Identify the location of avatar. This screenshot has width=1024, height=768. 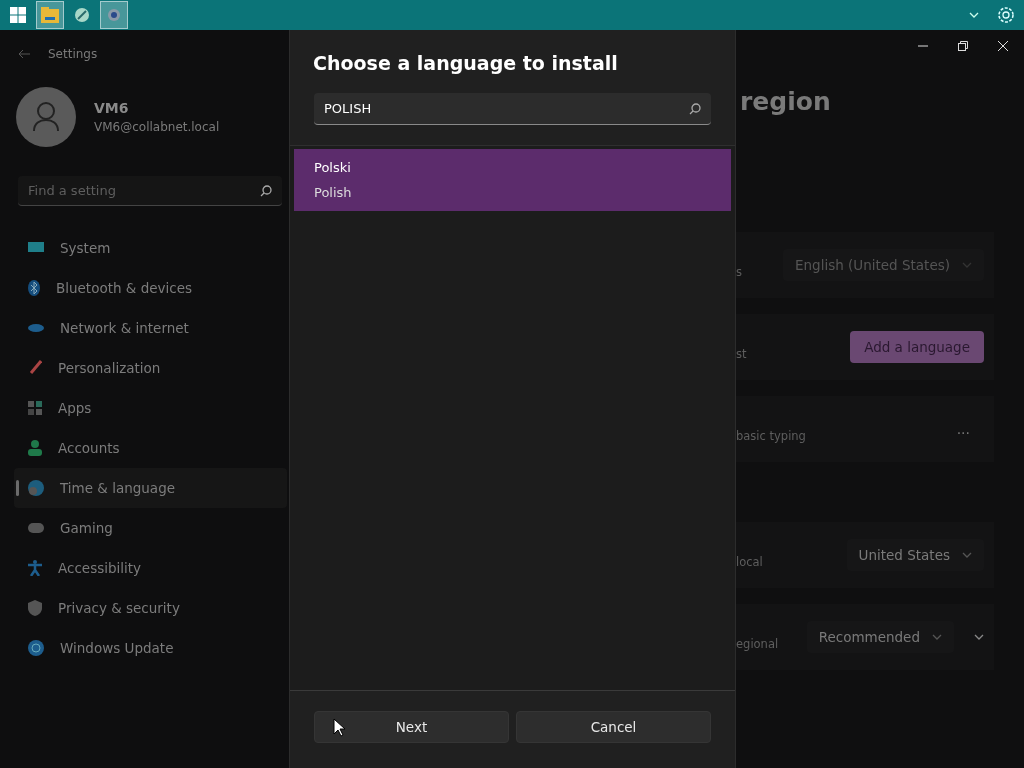
(46, 117).